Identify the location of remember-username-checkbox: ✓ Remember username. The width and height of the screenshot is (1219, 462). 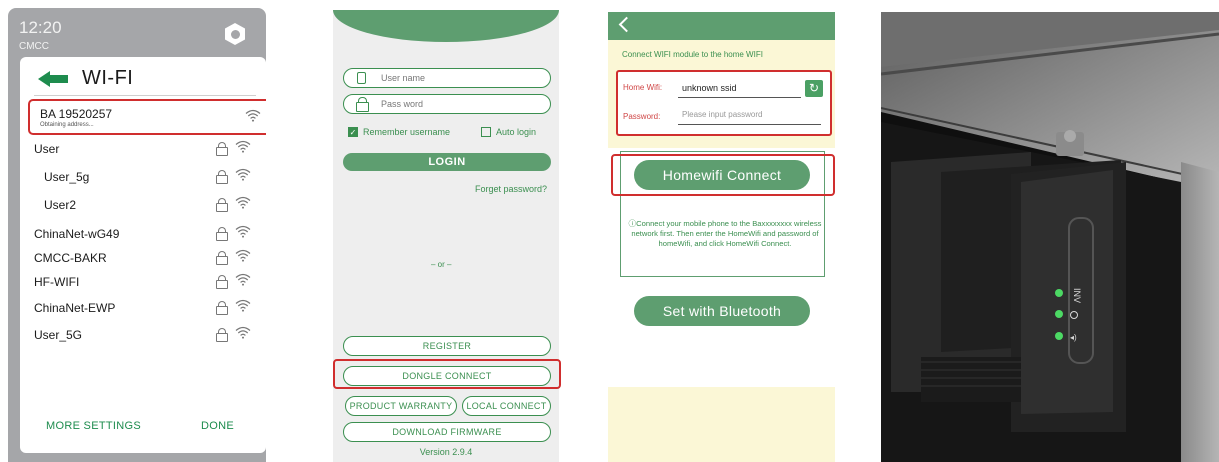
(399, 132).